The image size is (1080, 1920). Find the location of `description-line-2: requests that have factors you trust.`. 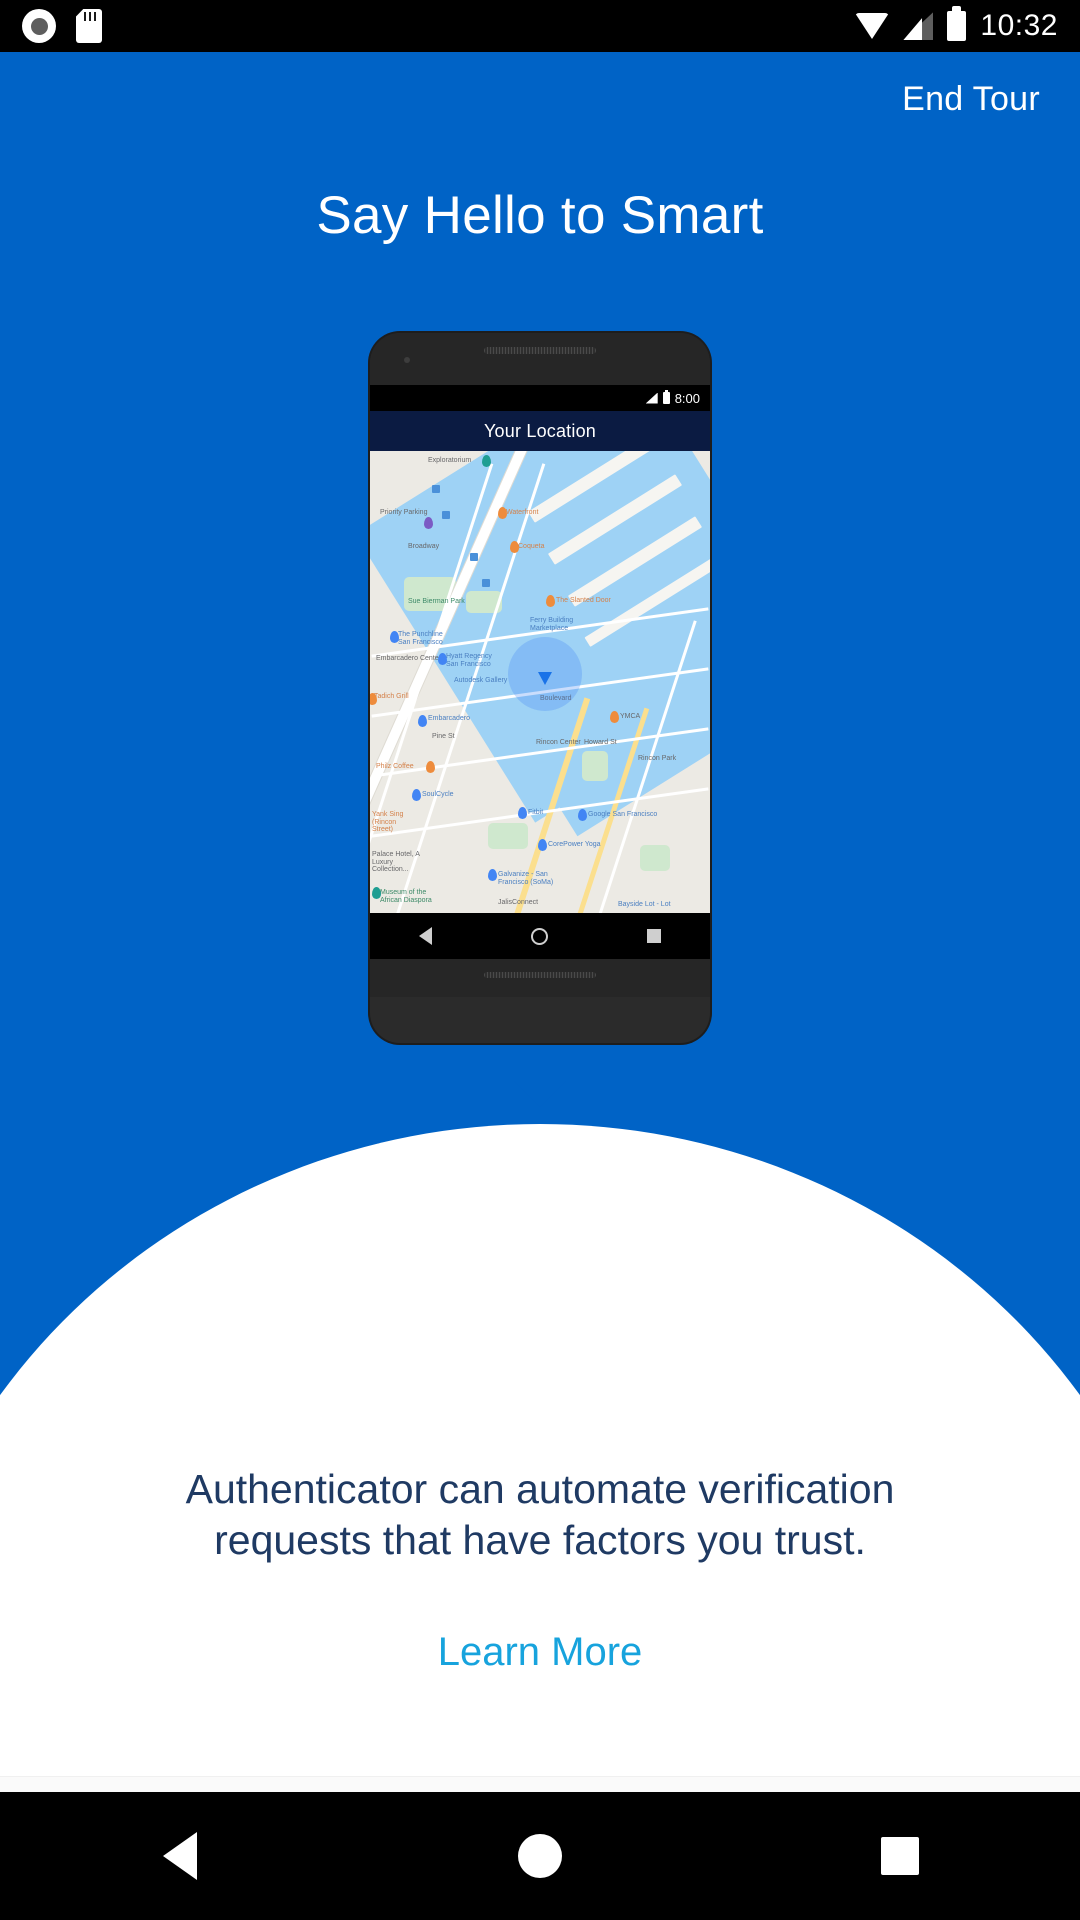

description-line-2: requests that have factors you trust. is located at coordinates (540, 1539).